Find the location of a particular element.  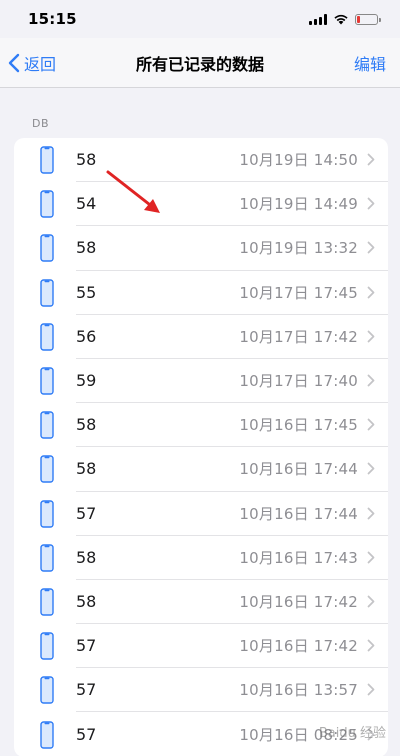

record-row-content: 58 10月16日 17:45 is located at coordinates (232, 425).